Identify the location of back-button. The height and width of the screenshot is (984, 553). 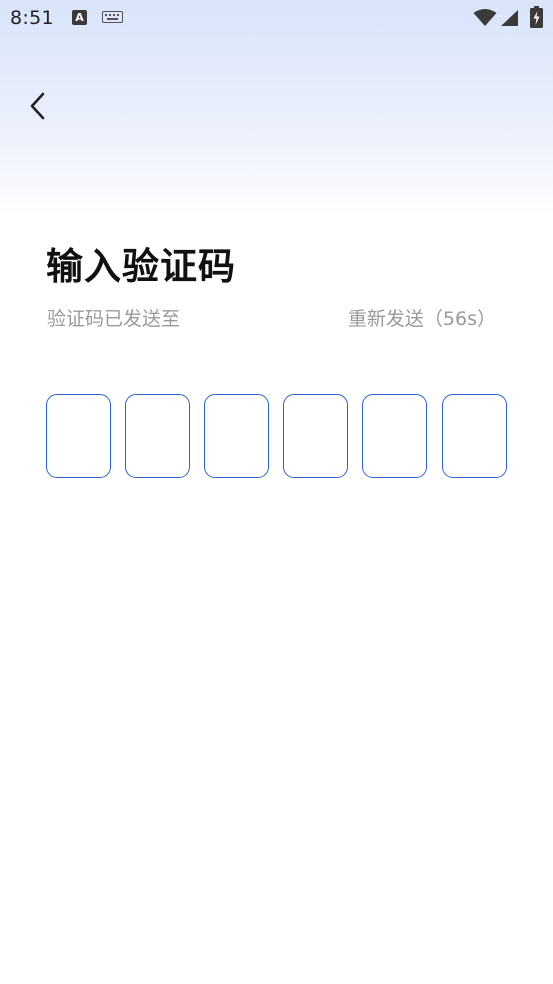
(40, 106).